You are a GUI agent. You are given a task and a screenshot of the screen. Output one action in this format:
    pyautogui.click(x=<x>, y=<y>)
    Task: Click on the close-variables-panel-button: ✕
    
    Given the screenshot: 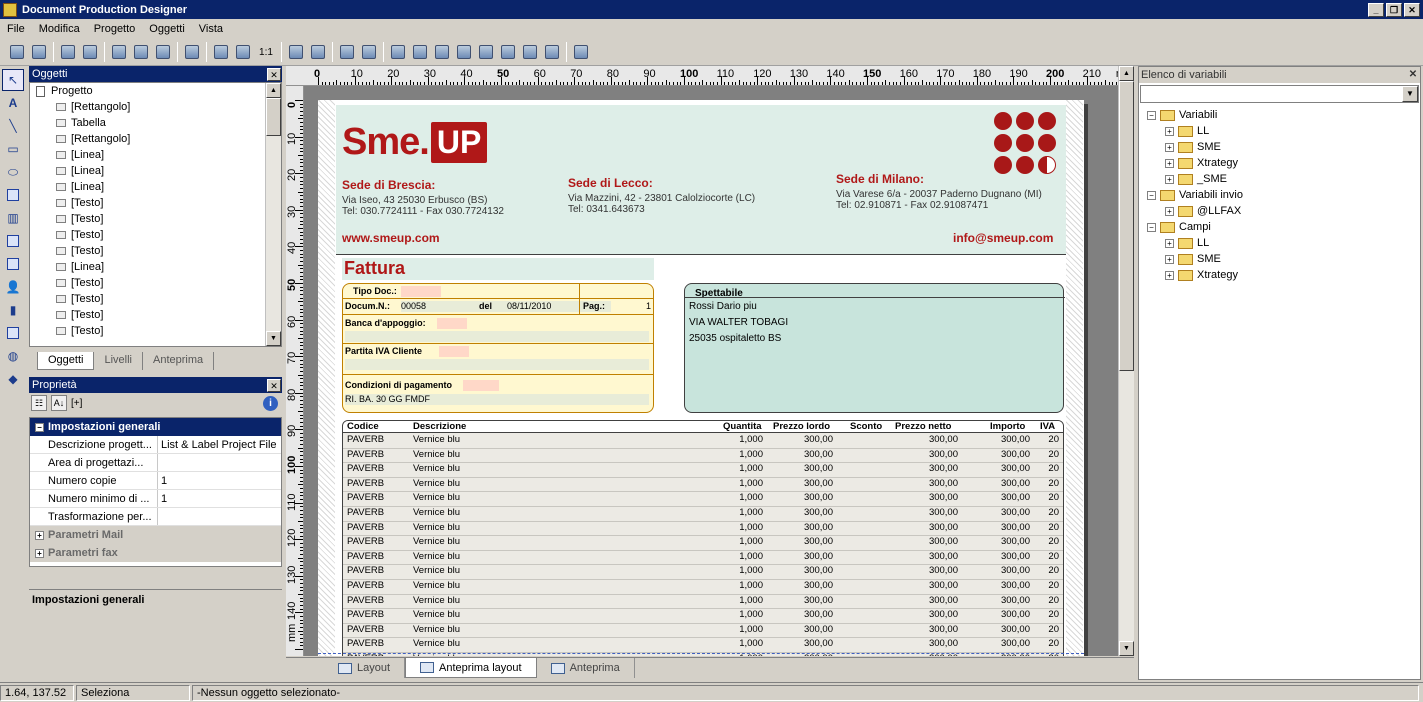 What is the action you would take?
    pyautogui.click(x=1413, y=75)
    